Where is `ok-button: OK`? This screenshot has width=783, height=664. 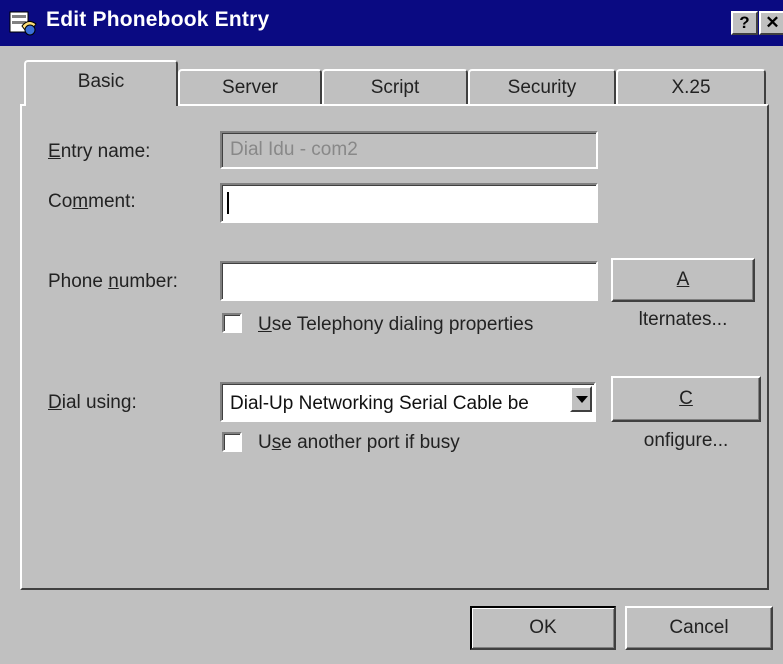
ok-button: OK is located at coordinates (543, 628).